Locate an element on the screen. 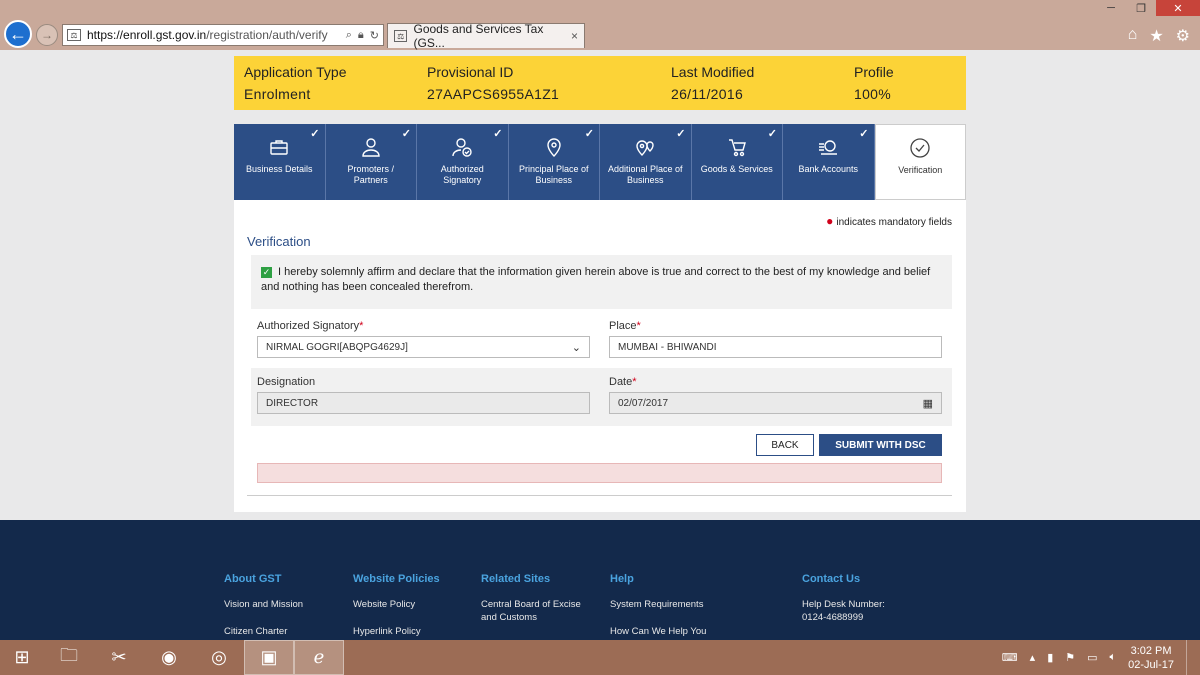 The height and width of the screenshot is (675, 1200). show-hidden-icon: ▴ is located at coordinates (1033, 657).